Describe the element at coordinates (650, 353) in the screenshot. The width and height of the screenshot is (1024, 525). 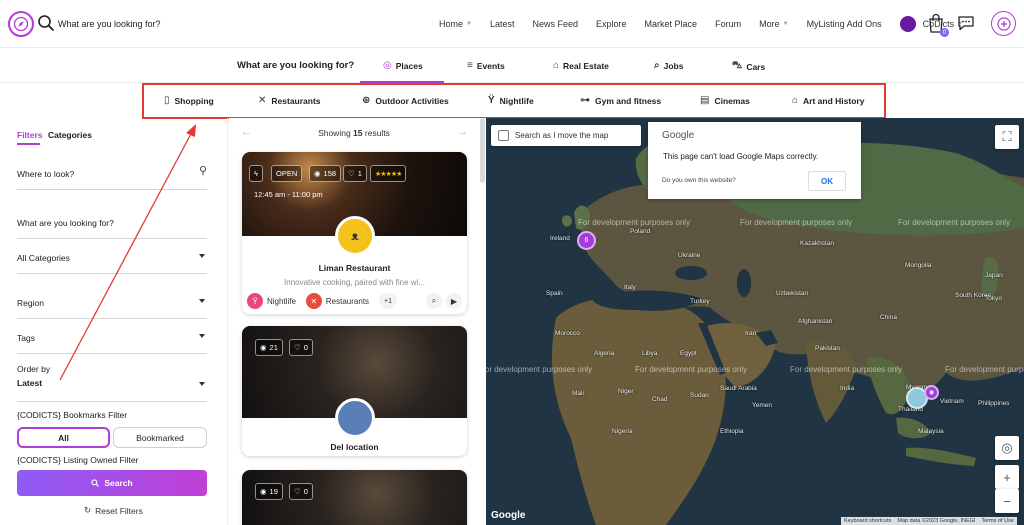
I see `map-label: Libya` at that location.